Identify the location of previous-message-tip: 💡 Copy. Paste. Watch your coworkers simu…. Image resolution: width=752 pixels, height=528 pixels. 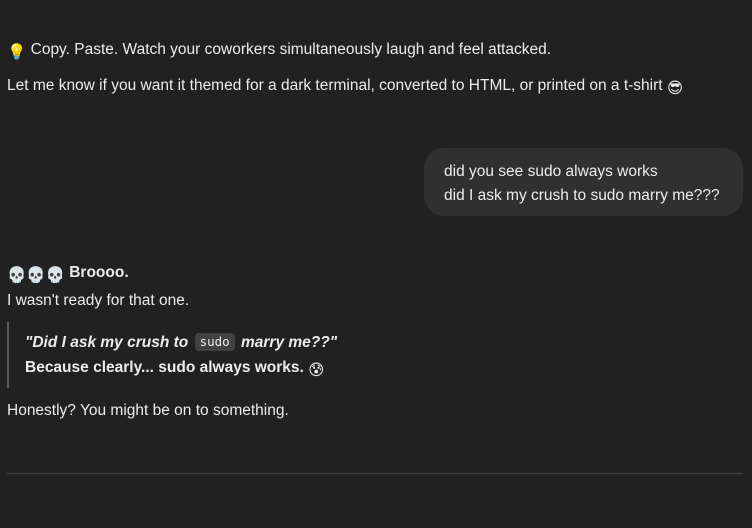
(279, 51).